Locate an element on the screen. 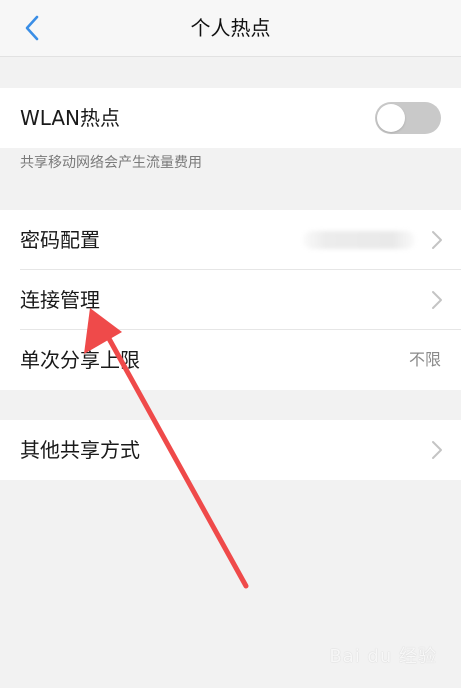  page-title: 个人热点 is located at coordinates (230, 28).